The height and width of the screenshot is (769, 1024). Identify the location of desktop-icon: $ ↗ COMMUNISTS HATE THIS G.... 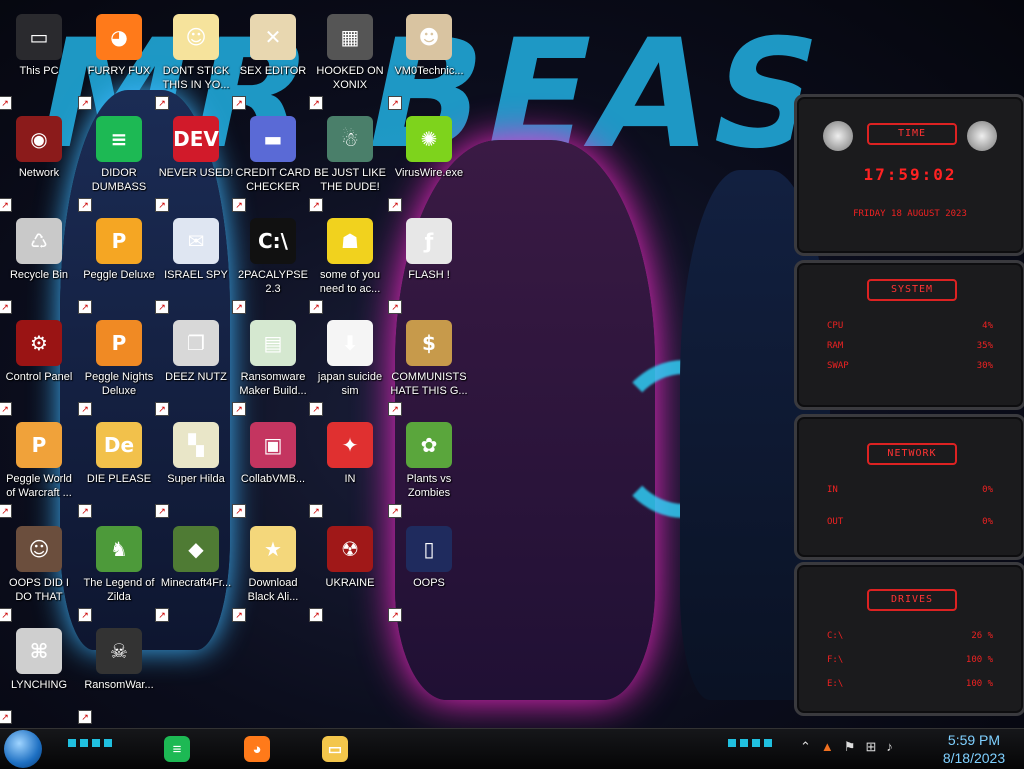
(428, 365).